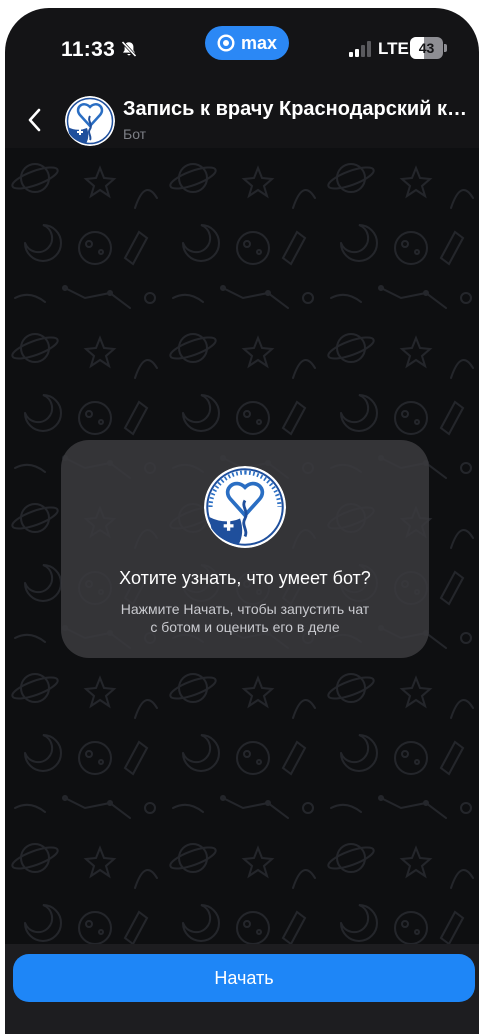 This screenshot has height=1034, width=479. I want to click on max-app-pill: max, so click(247, 43).